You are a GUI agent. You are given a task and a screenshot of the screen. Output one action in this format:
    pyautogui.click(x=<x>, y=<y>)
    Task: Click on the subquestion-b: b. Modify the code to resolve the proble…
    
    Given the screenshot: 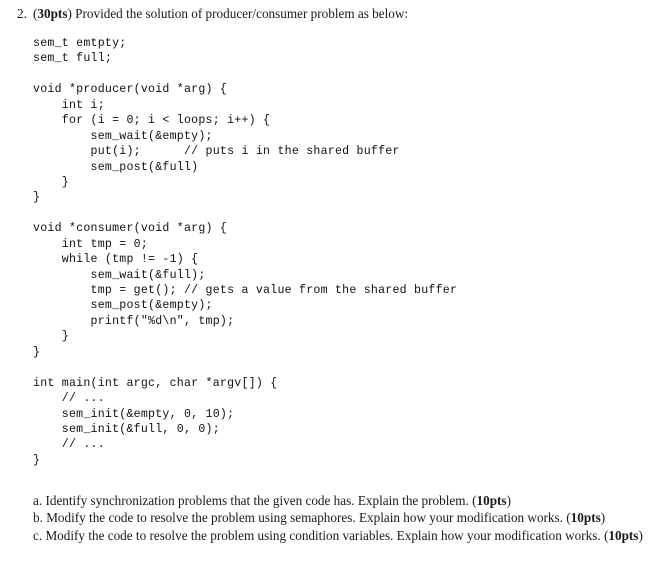 What is the action you would take?
    pyautogui.click(x=338, y=517)
    